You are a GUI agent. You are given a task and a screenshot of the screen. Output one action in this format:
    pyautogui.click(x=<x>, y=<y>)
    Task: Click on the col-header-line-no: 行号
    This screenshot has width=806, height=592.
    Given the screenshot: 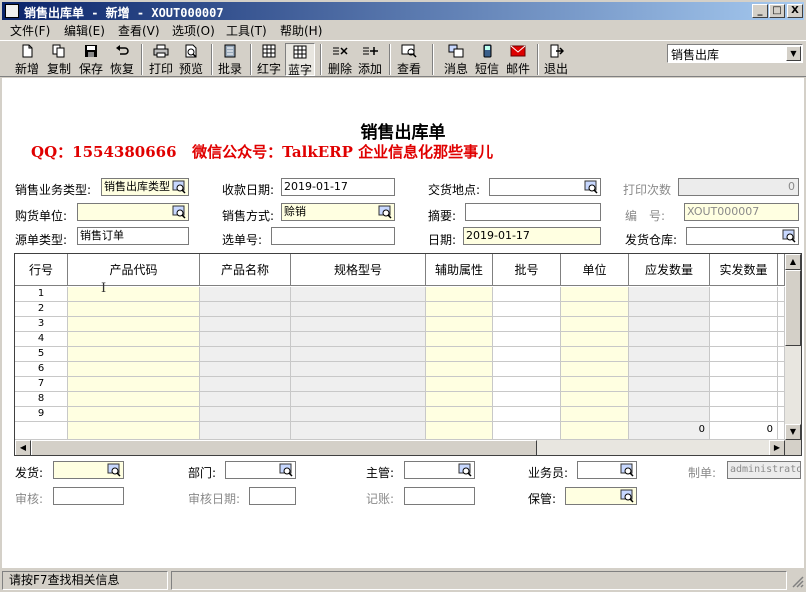 What is the action you would take?
    pyautogui.click(x=41, y=270)
    